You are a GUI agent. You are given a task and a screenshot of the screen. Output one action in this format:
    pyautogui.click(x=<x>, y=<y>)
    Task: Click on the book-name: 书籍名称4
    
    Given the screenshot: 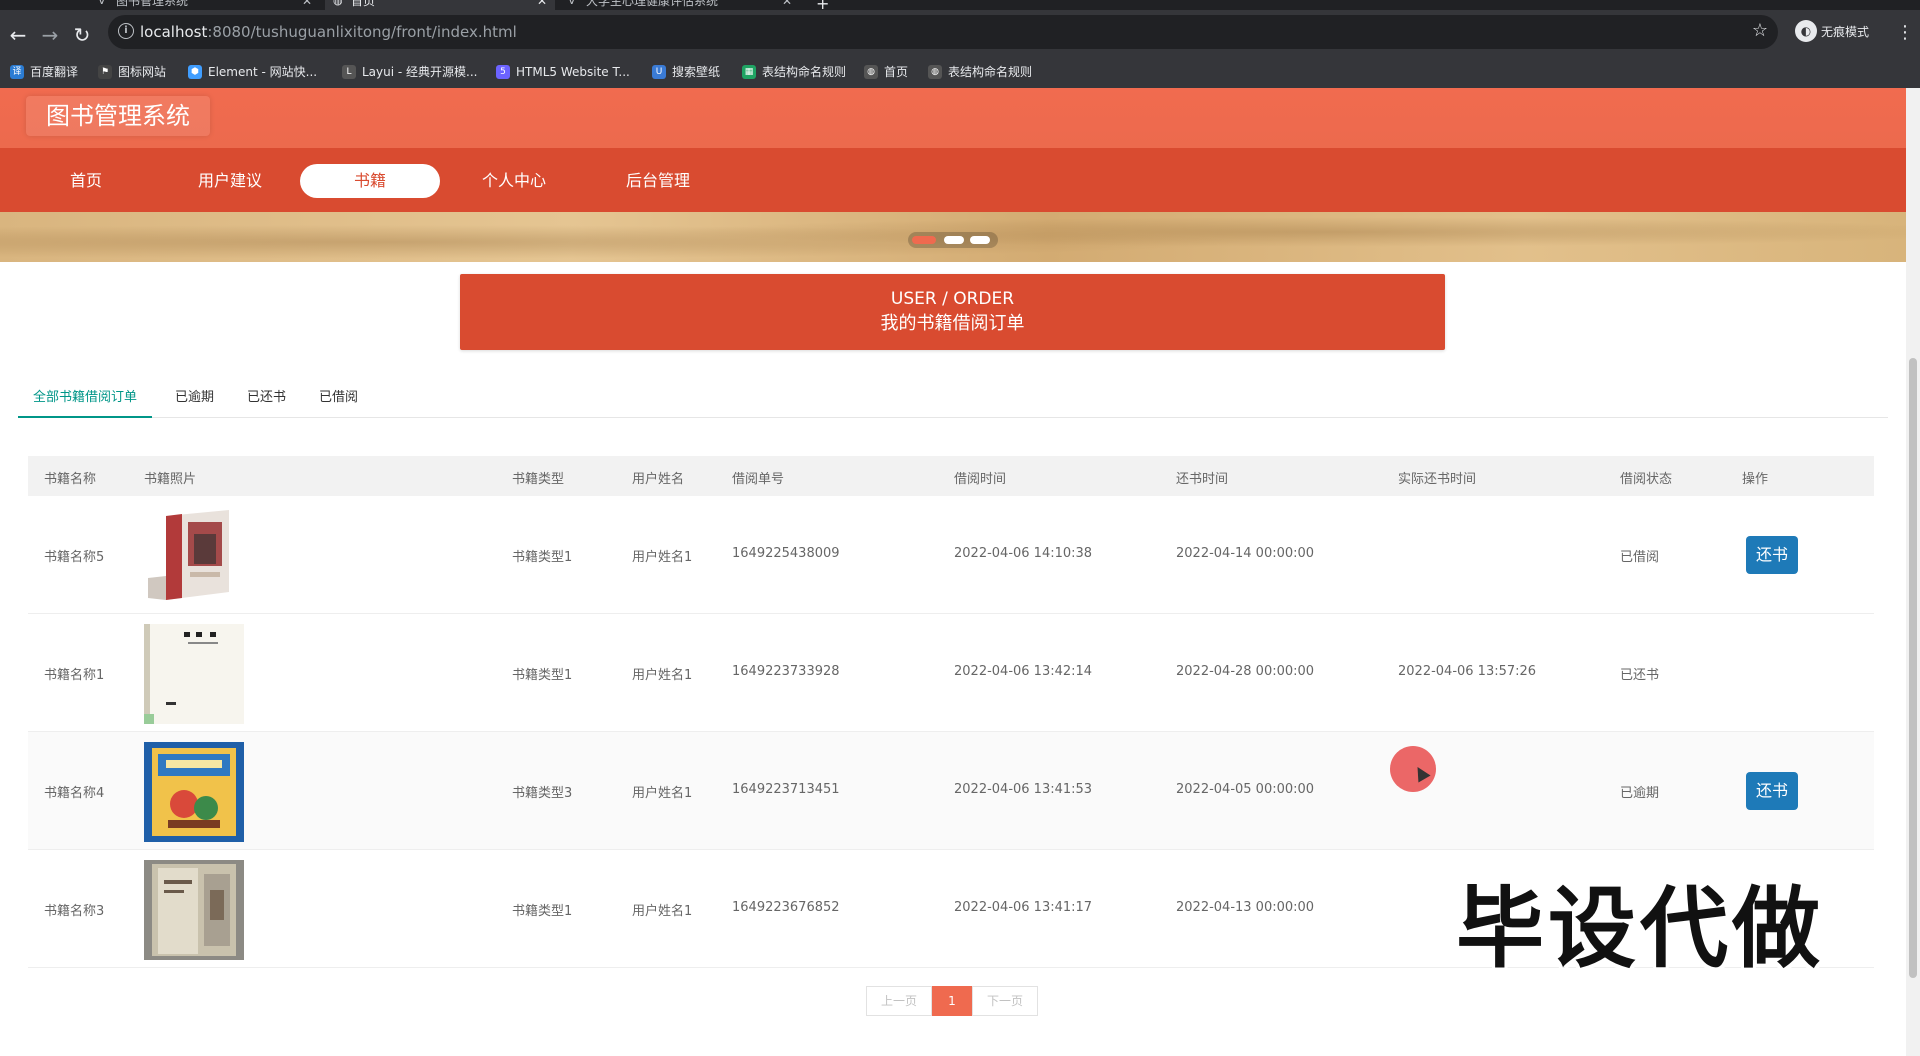 What is the action you would take?
    pyautogui.click(x=74, y=793)
    